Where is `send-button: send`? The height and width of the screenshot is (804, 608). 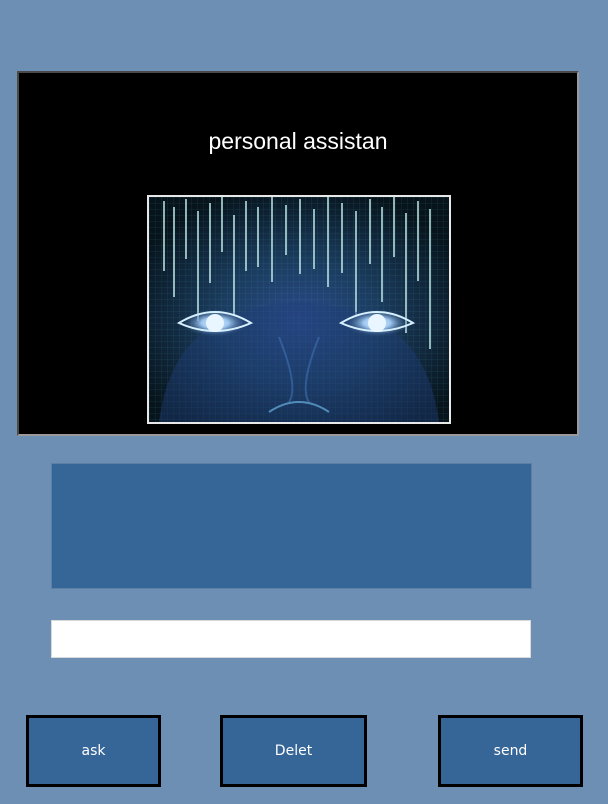
send-button: send is located at coordinates (510, 751).